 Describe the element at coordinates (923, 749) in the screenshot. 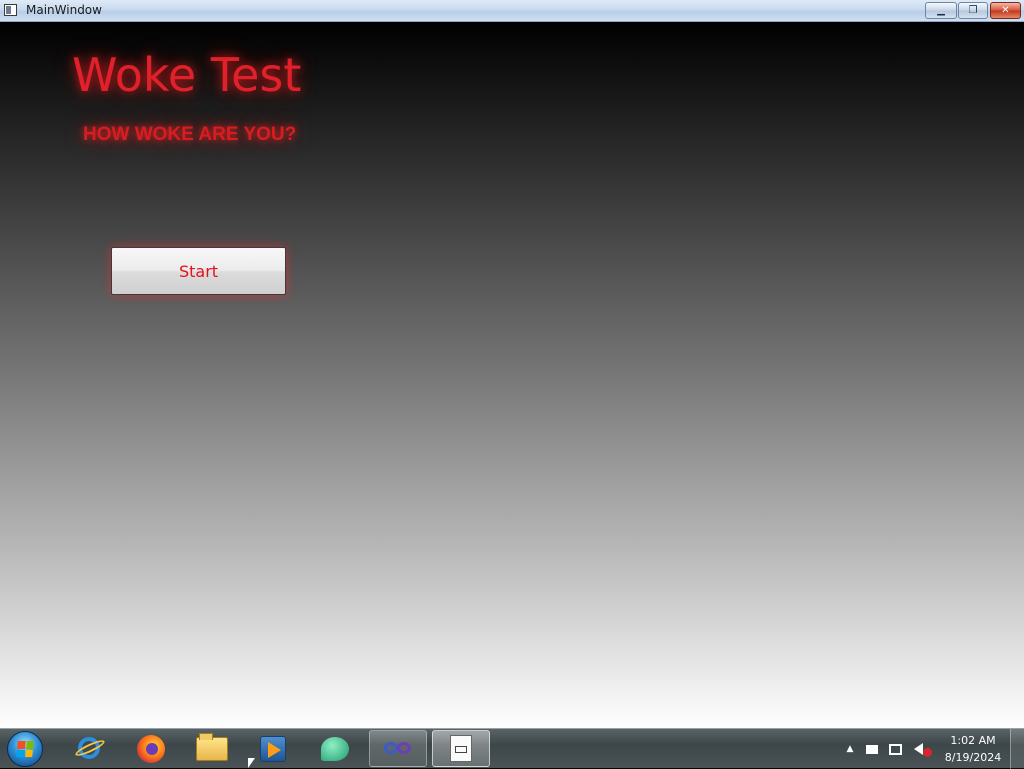

I see `volume-muted-icon` at that location.